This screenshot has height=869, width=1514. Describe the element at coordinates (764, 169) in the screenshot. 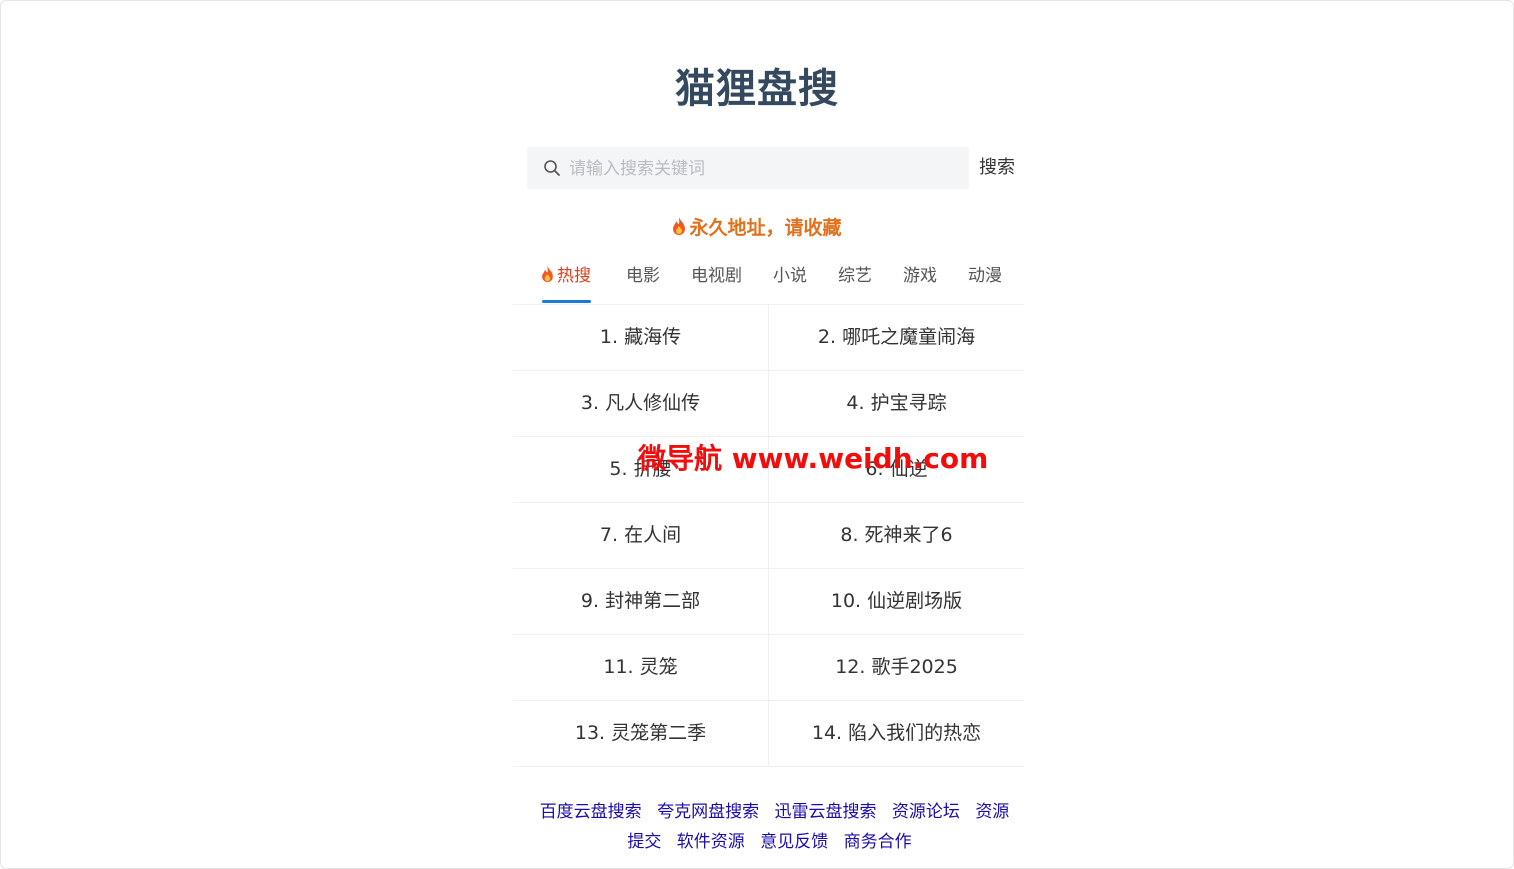

I see `search-input` at that location.